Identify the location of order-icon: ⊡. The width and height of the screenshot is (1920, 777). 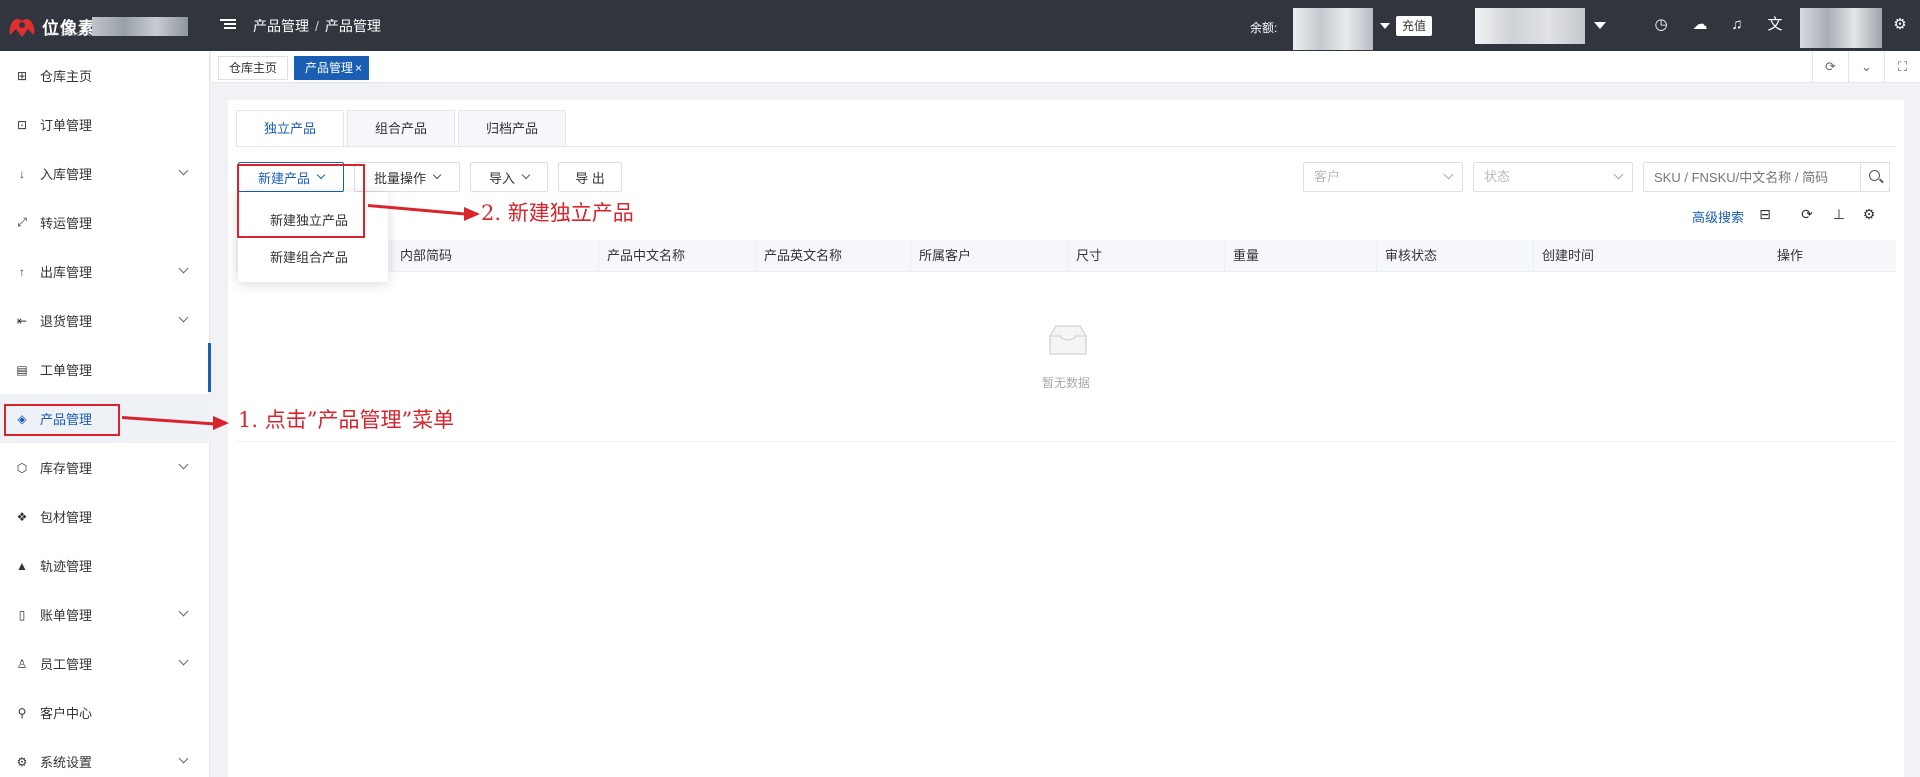
(22, 124).